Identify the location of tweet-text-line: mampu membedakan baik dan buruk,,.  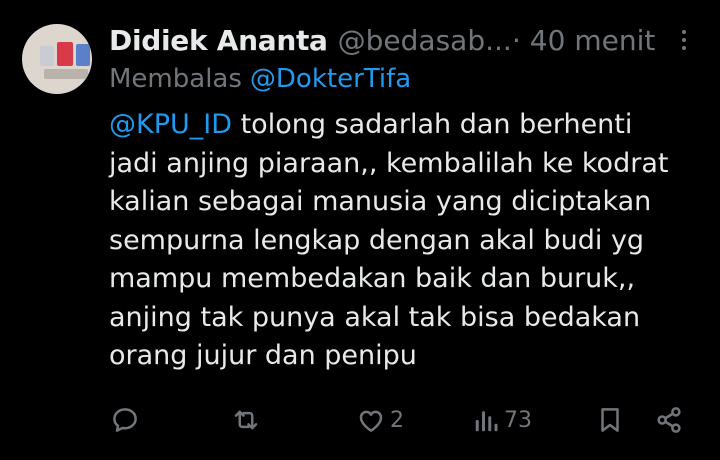
(372, 278).